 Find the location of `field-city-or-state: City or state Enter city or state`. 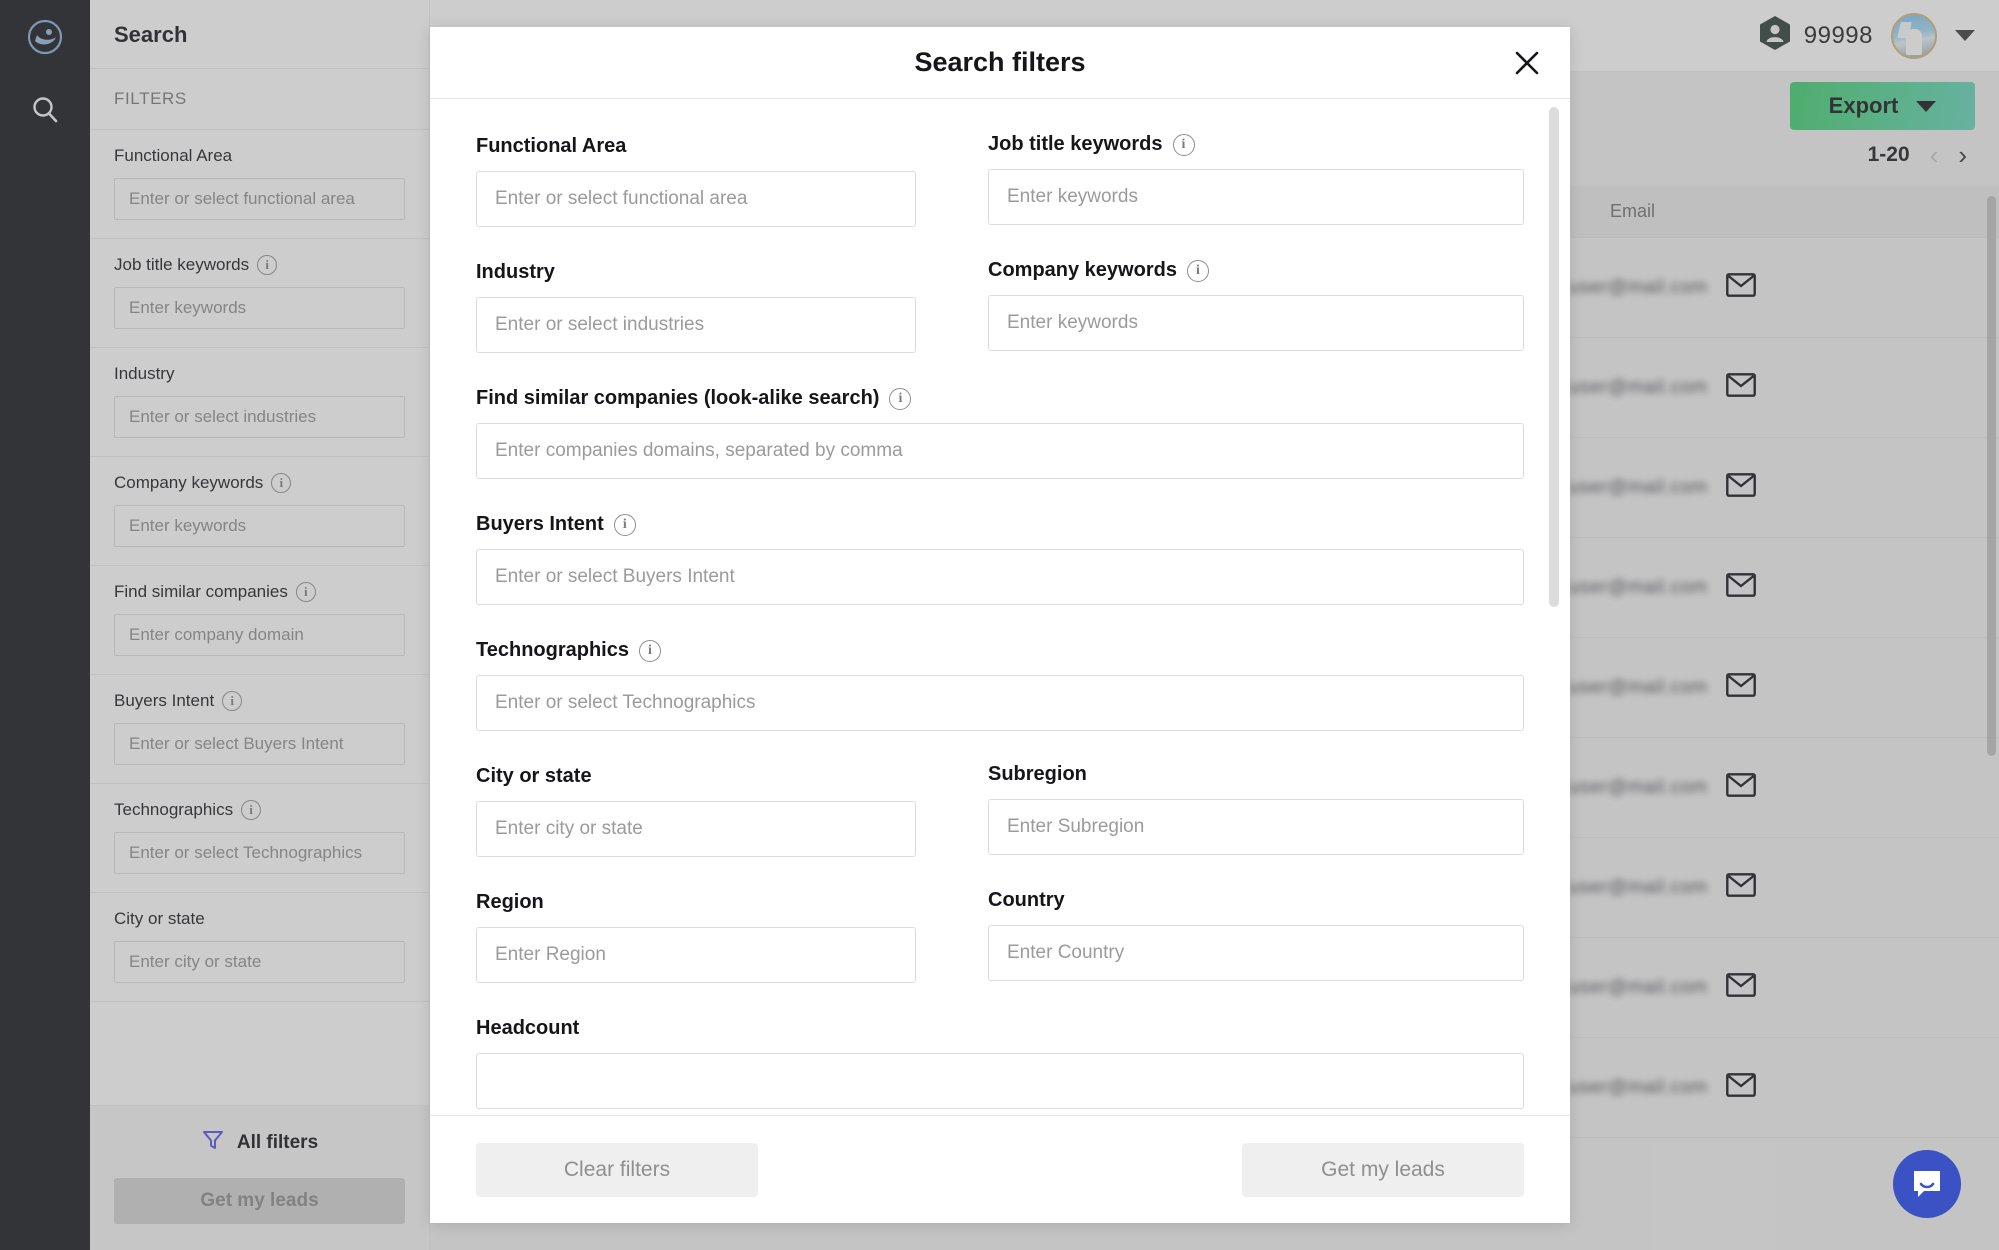

field-city-or-state: City or state Enter city or state is located at coordinates (696, 811).